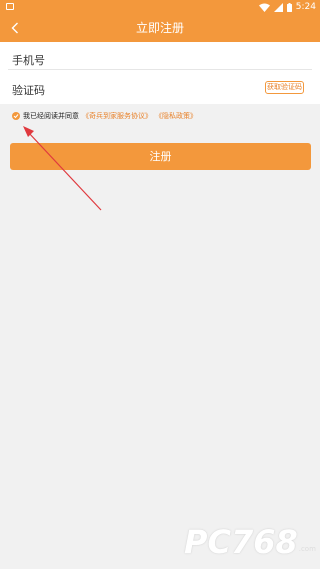 The image size is (320, 569). I want to click on register-button: 注册, so click(160, 156).